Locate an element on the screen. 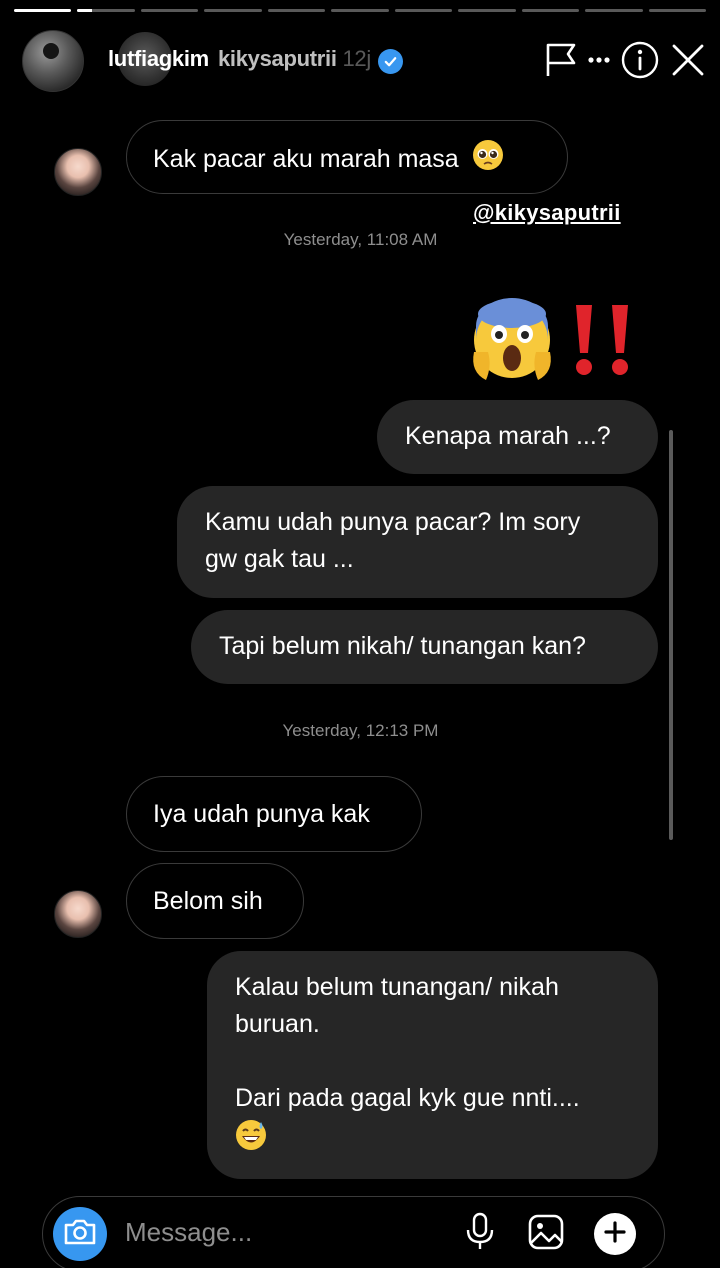 The width and height of the screenshot is (720, 1268). overlay-time: 12j is located at coordinates (357, 58).